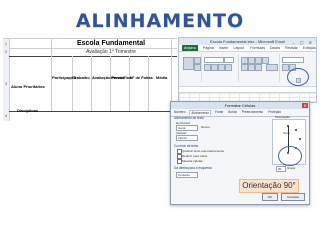 This screenshot has width=320, height=240. Describe the element at coordinates (189, 118) in the screenshot. I see `section-alignment: Alinhamento de texto` at that location.